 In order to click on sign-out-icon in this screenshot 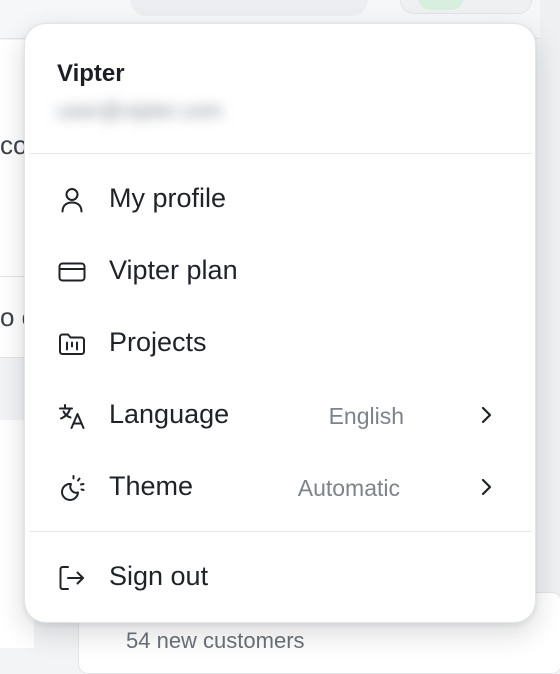, I will do `click(72, 578)`.